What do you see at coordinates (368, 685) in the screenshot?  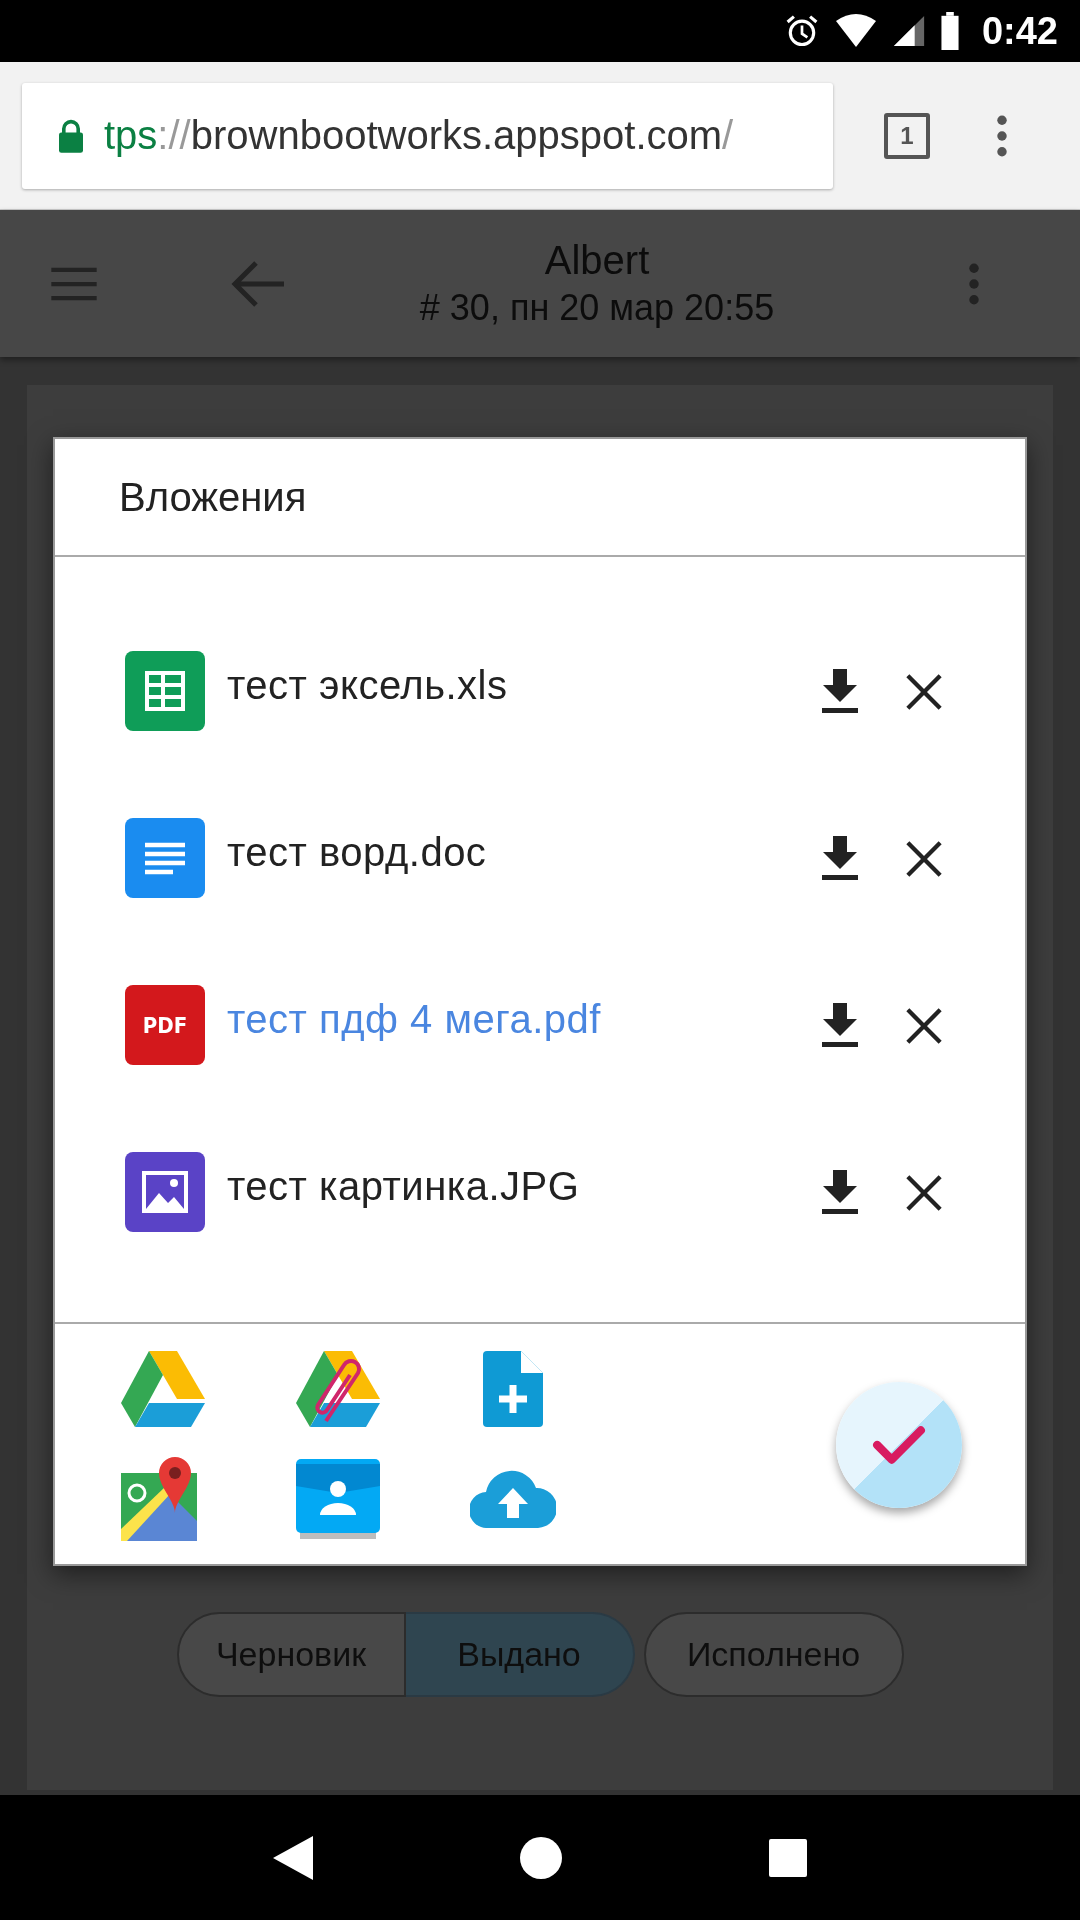 I see `file-name: тест эксель.xls` at bounding box center [368, 685].